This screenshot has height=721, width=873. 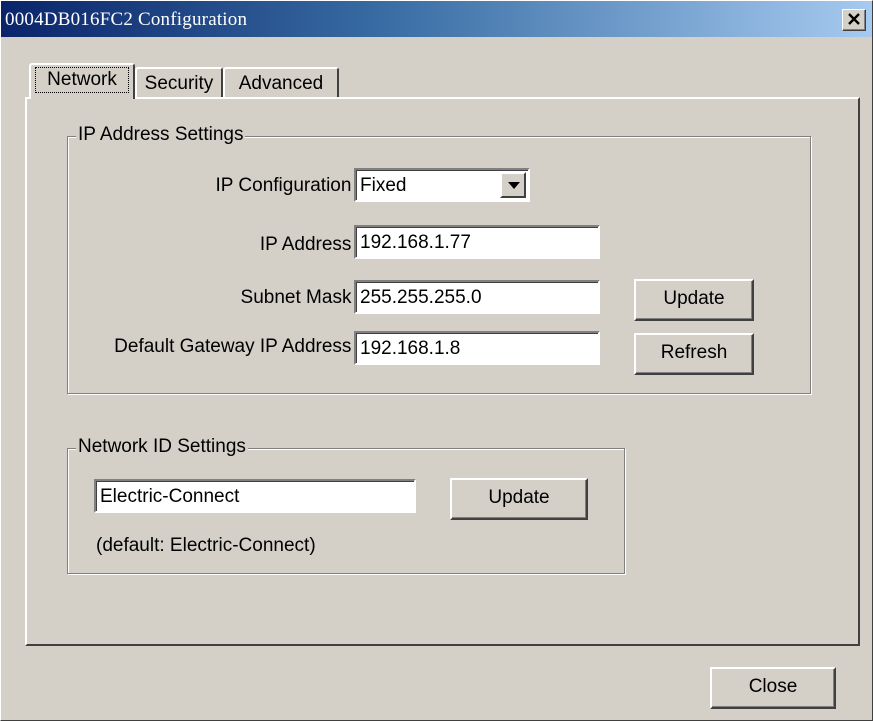 I want to click on subnet-mask-value: 255.255.255.0, so click(x=421, y=297).